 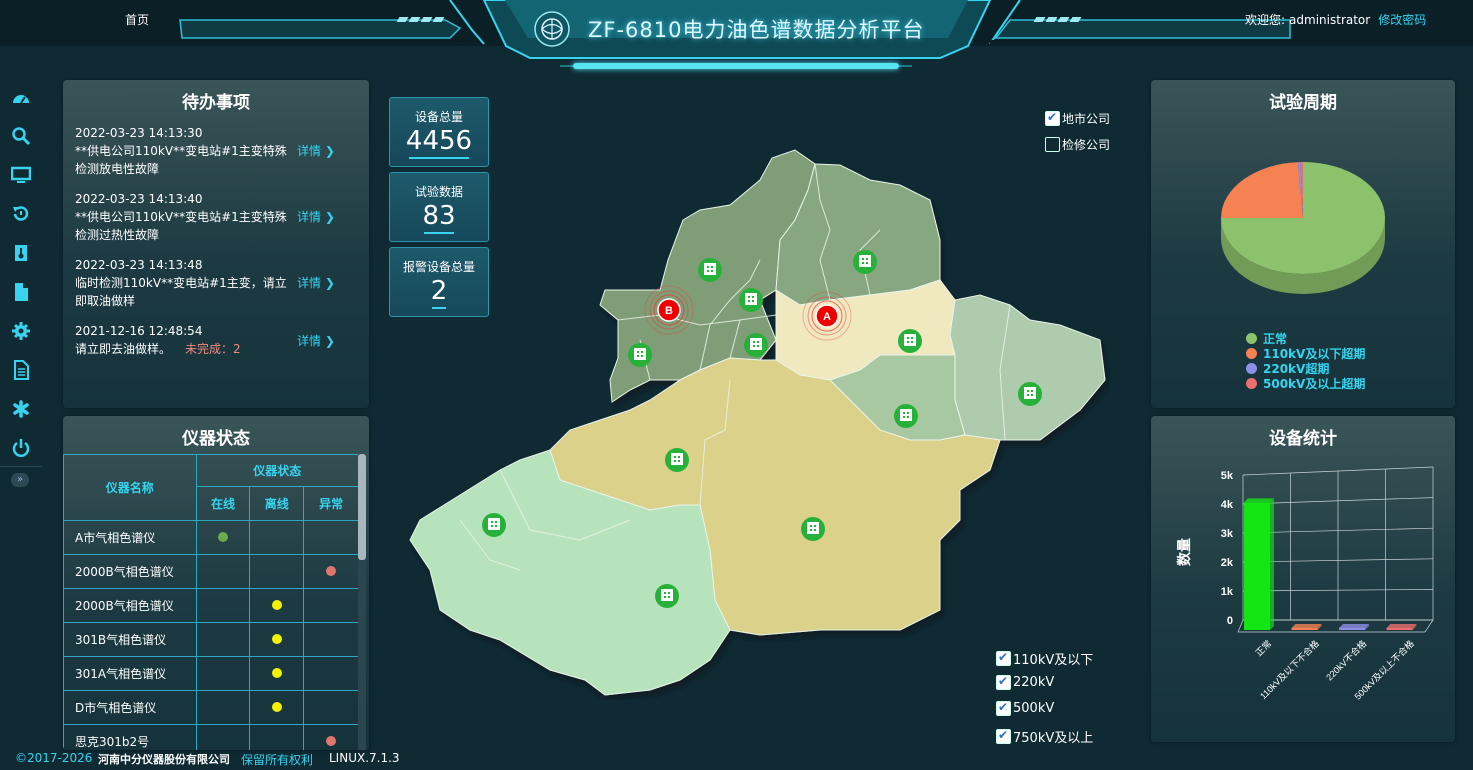 I want to click on scrollbar-thumb, so click(x=362, y=507).